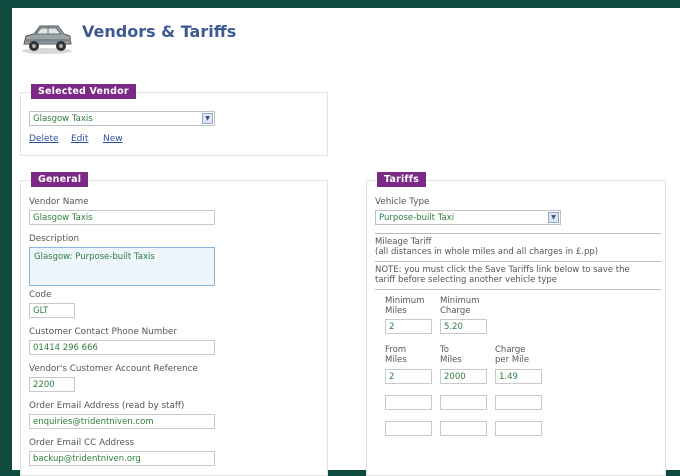  I want to click on page-title: Vendors & Tariffs, so click(159, 31).